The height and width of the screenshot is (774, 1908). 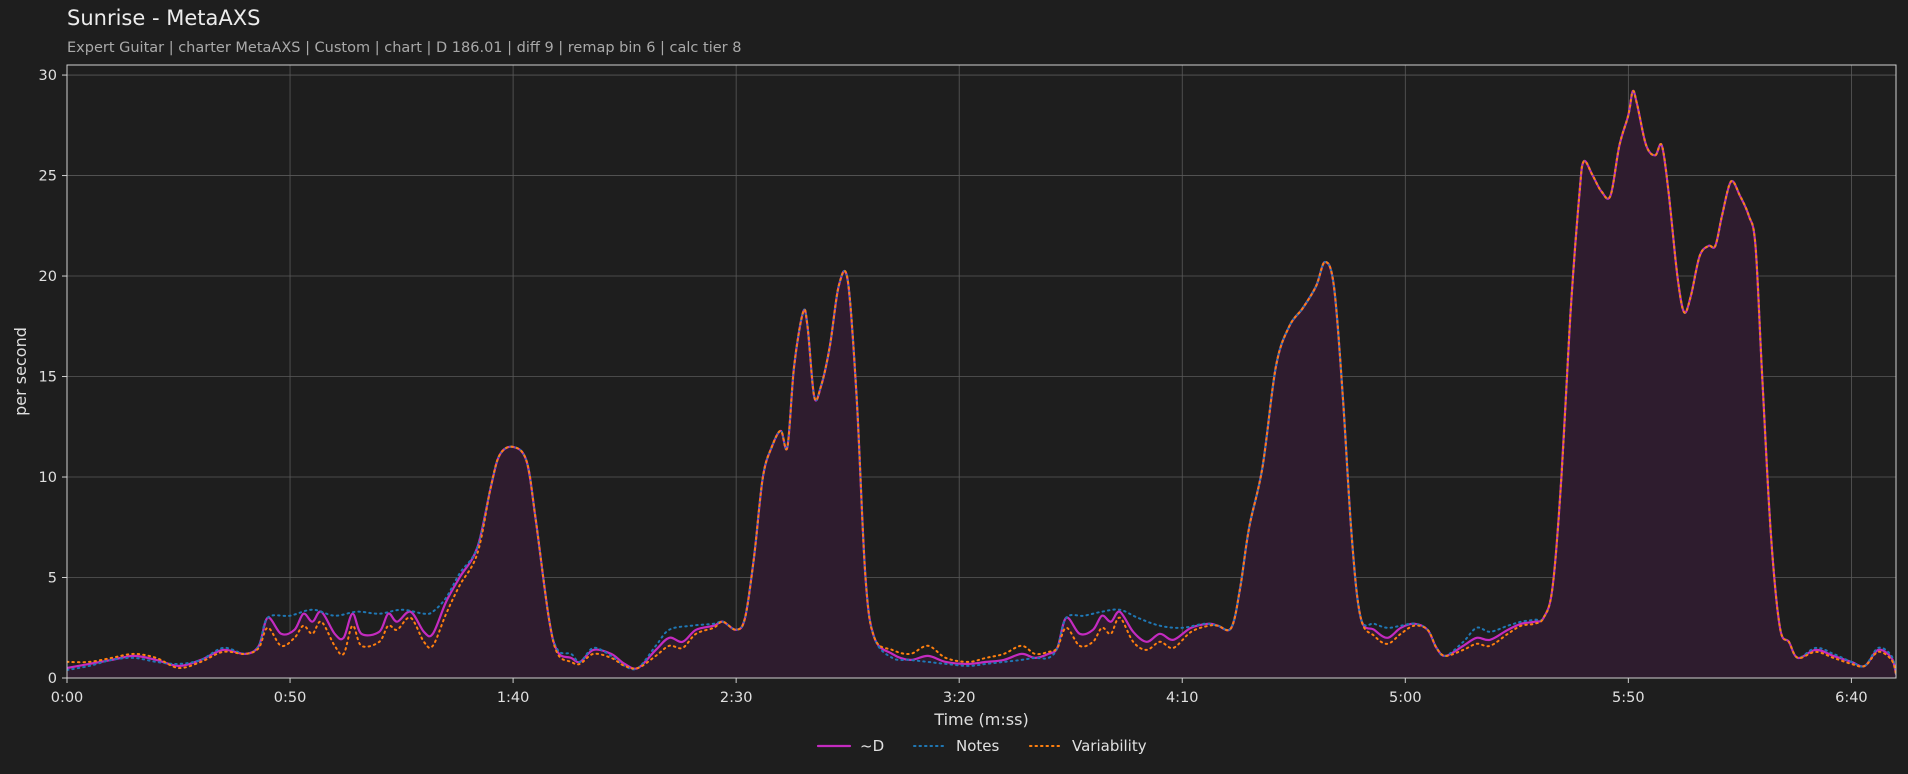 What do you see at coordinates (48, 478) in the screenshot?
I see `y-tick-label: 10` at bounding box center [48, 478].